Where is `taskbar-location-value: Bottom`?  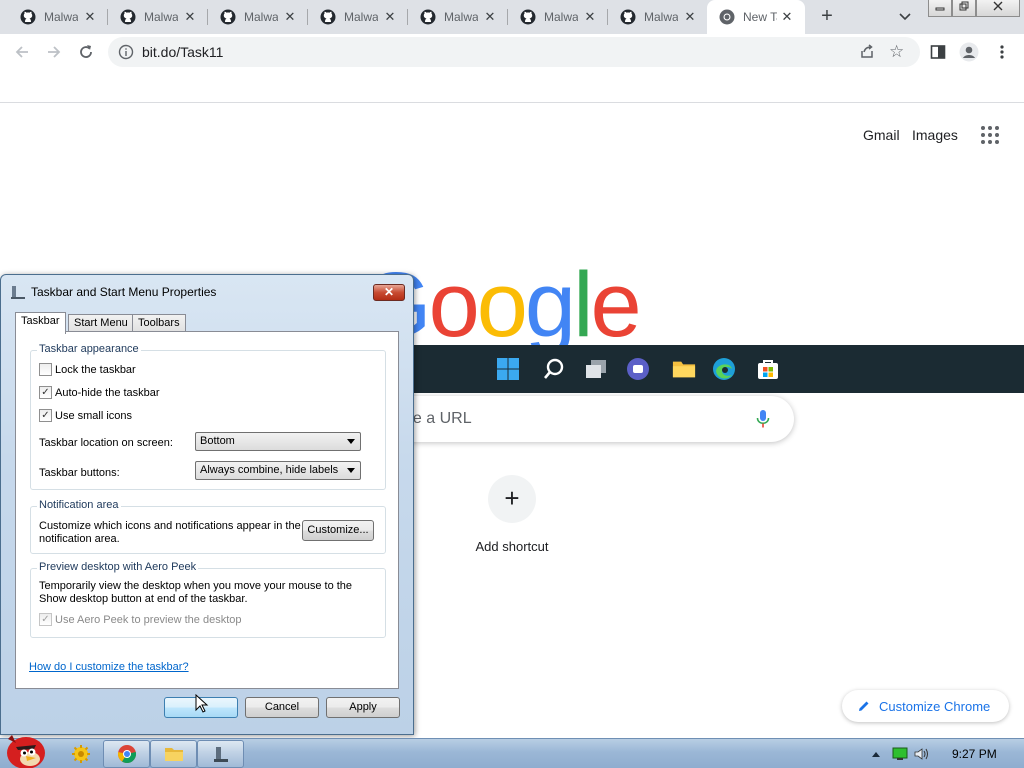
taskbar-location-value: Bottom is located at coordinates (217, 441).